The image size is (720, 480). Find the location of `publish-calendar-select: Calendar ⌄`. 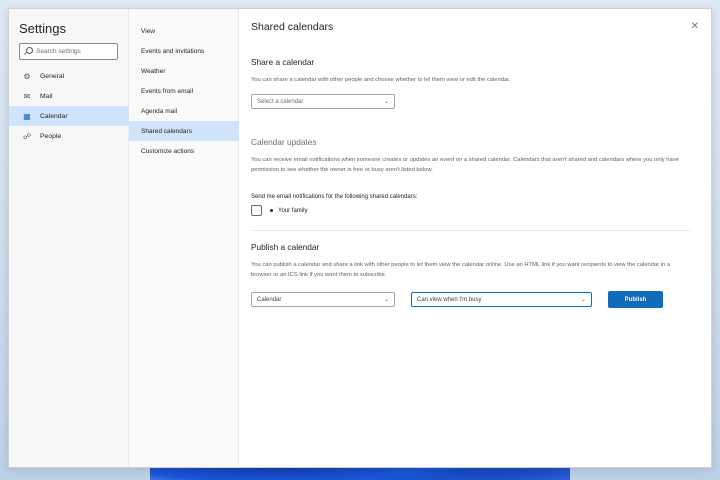

publish-calendar-select: Calendar ⌄ is located at coordinates (323, 299).